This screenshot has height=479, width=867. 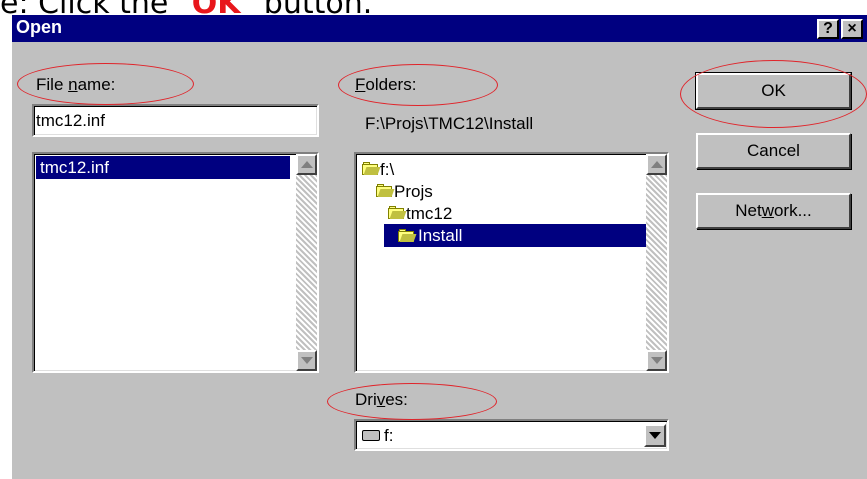 I want to click on folder-name: tmc12, so click(x=429, y=213).